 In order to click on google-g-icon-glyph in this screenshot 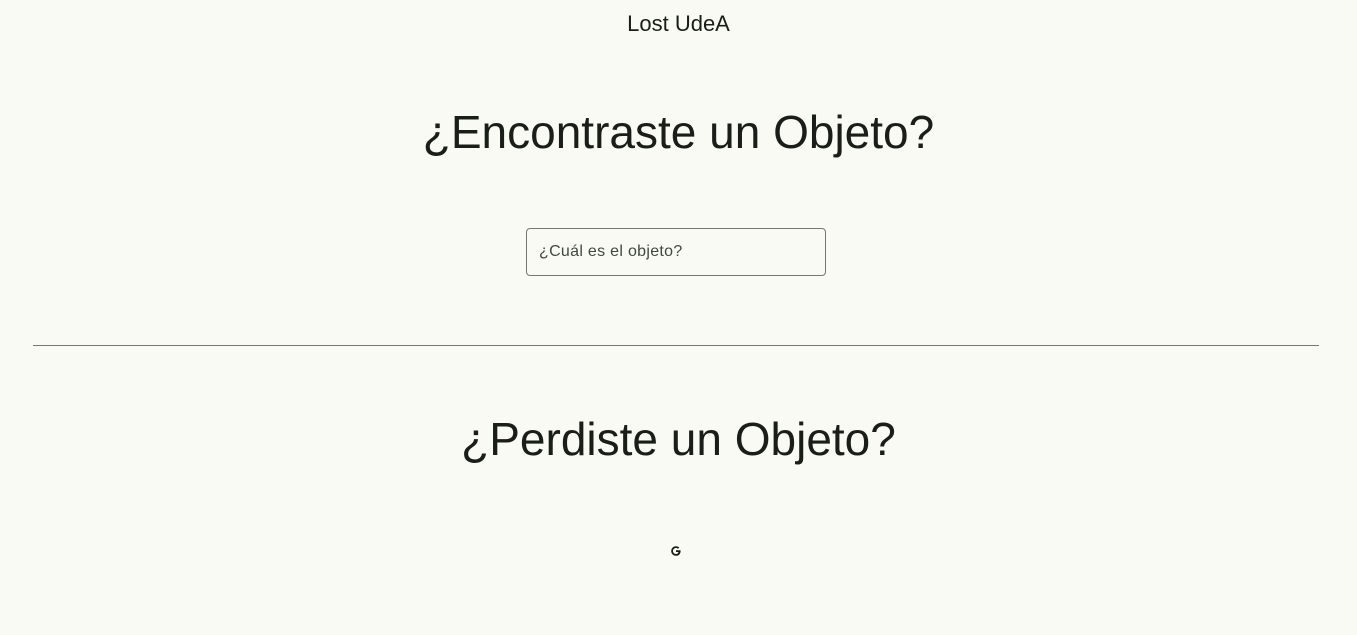, I will do `click(676, 551)`.